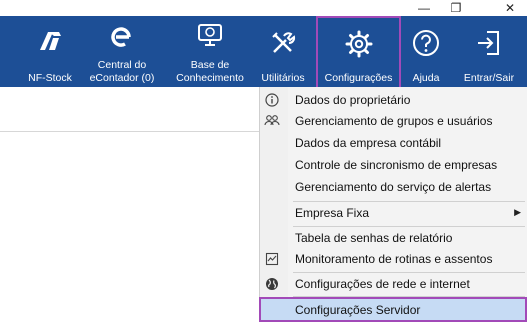 The image size is (527, 322). What do you see at coordinates (210, 71) in the screenshot?
I see `toolbar-label: Base de Conhecimento` at bounding box center [210, 71].